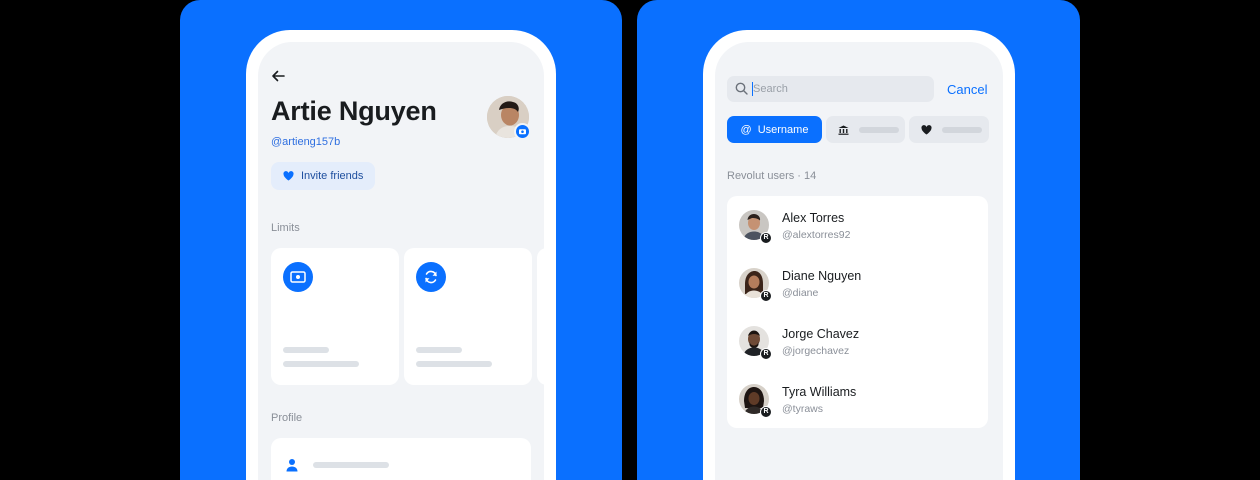 The height and width of the screenshot is (480, 1260). What do you see at coordinates (816, 235) in the screenshot?
I see `user-handle: @alextorres92` at bounding box center [816, 235].